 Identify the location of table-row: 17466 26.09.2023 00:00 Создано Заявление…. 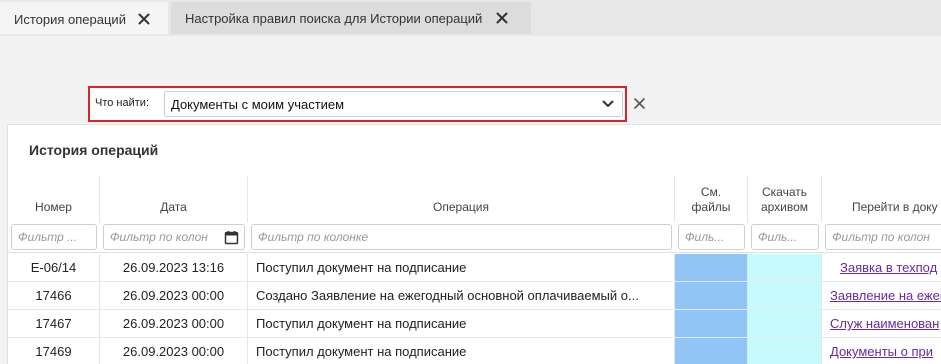
(474, 296).